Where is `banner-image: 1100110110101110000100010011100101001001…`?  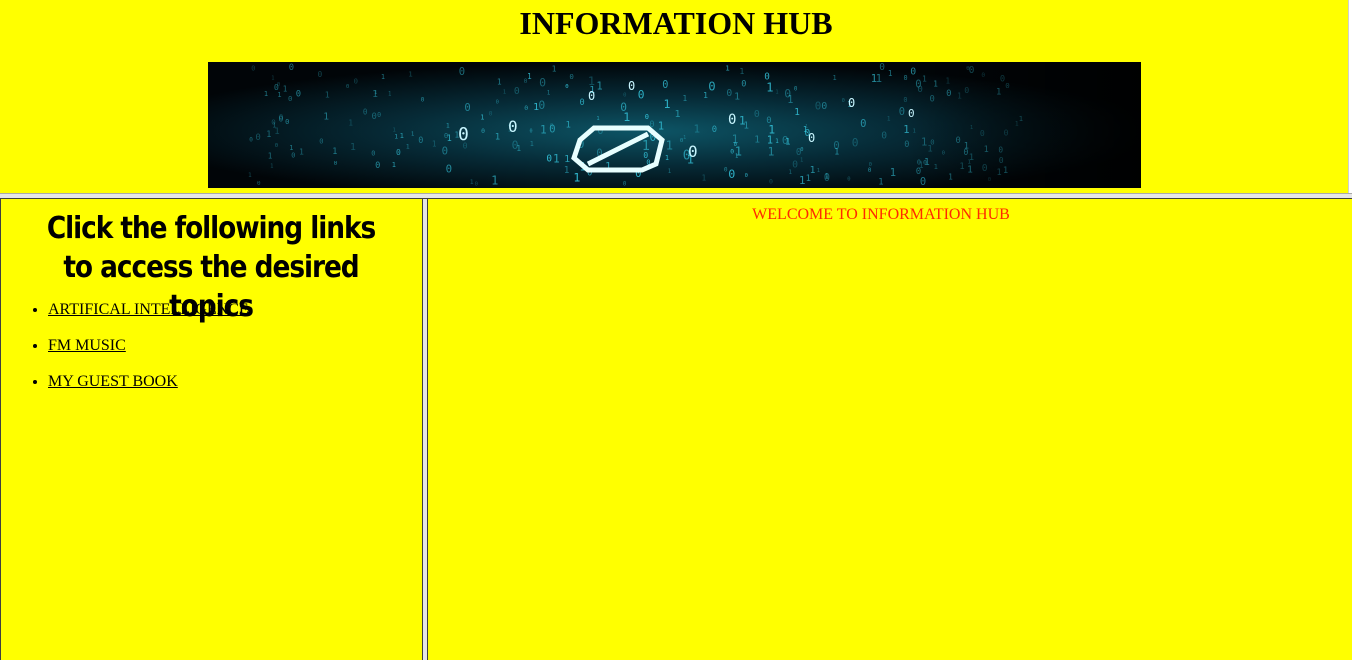
banner-image: 1100110110101110000100010011100101001001… is located at coordinates (674, 125).